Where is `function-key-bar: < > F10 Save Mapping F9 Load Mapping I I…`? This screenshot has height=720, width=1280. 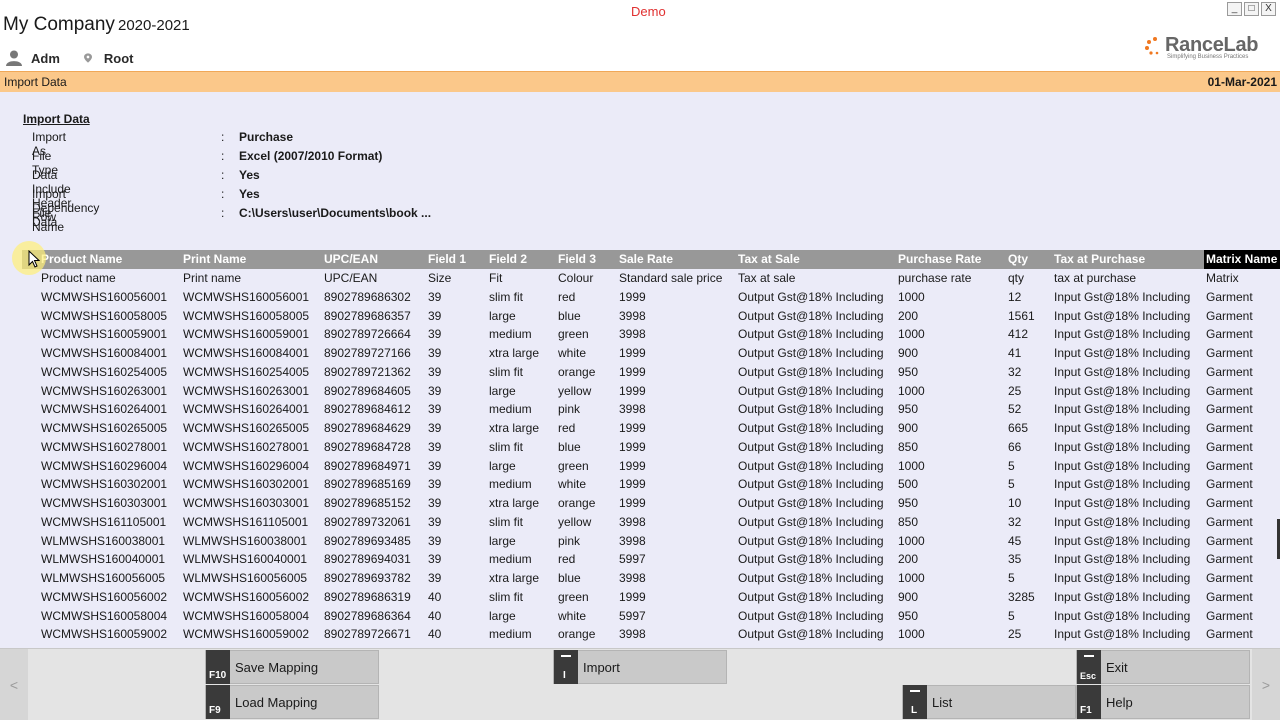 function-key-bar: < > F10 Save Mapping F9 Load Mapping I I… is located at coordinates (640, 684).